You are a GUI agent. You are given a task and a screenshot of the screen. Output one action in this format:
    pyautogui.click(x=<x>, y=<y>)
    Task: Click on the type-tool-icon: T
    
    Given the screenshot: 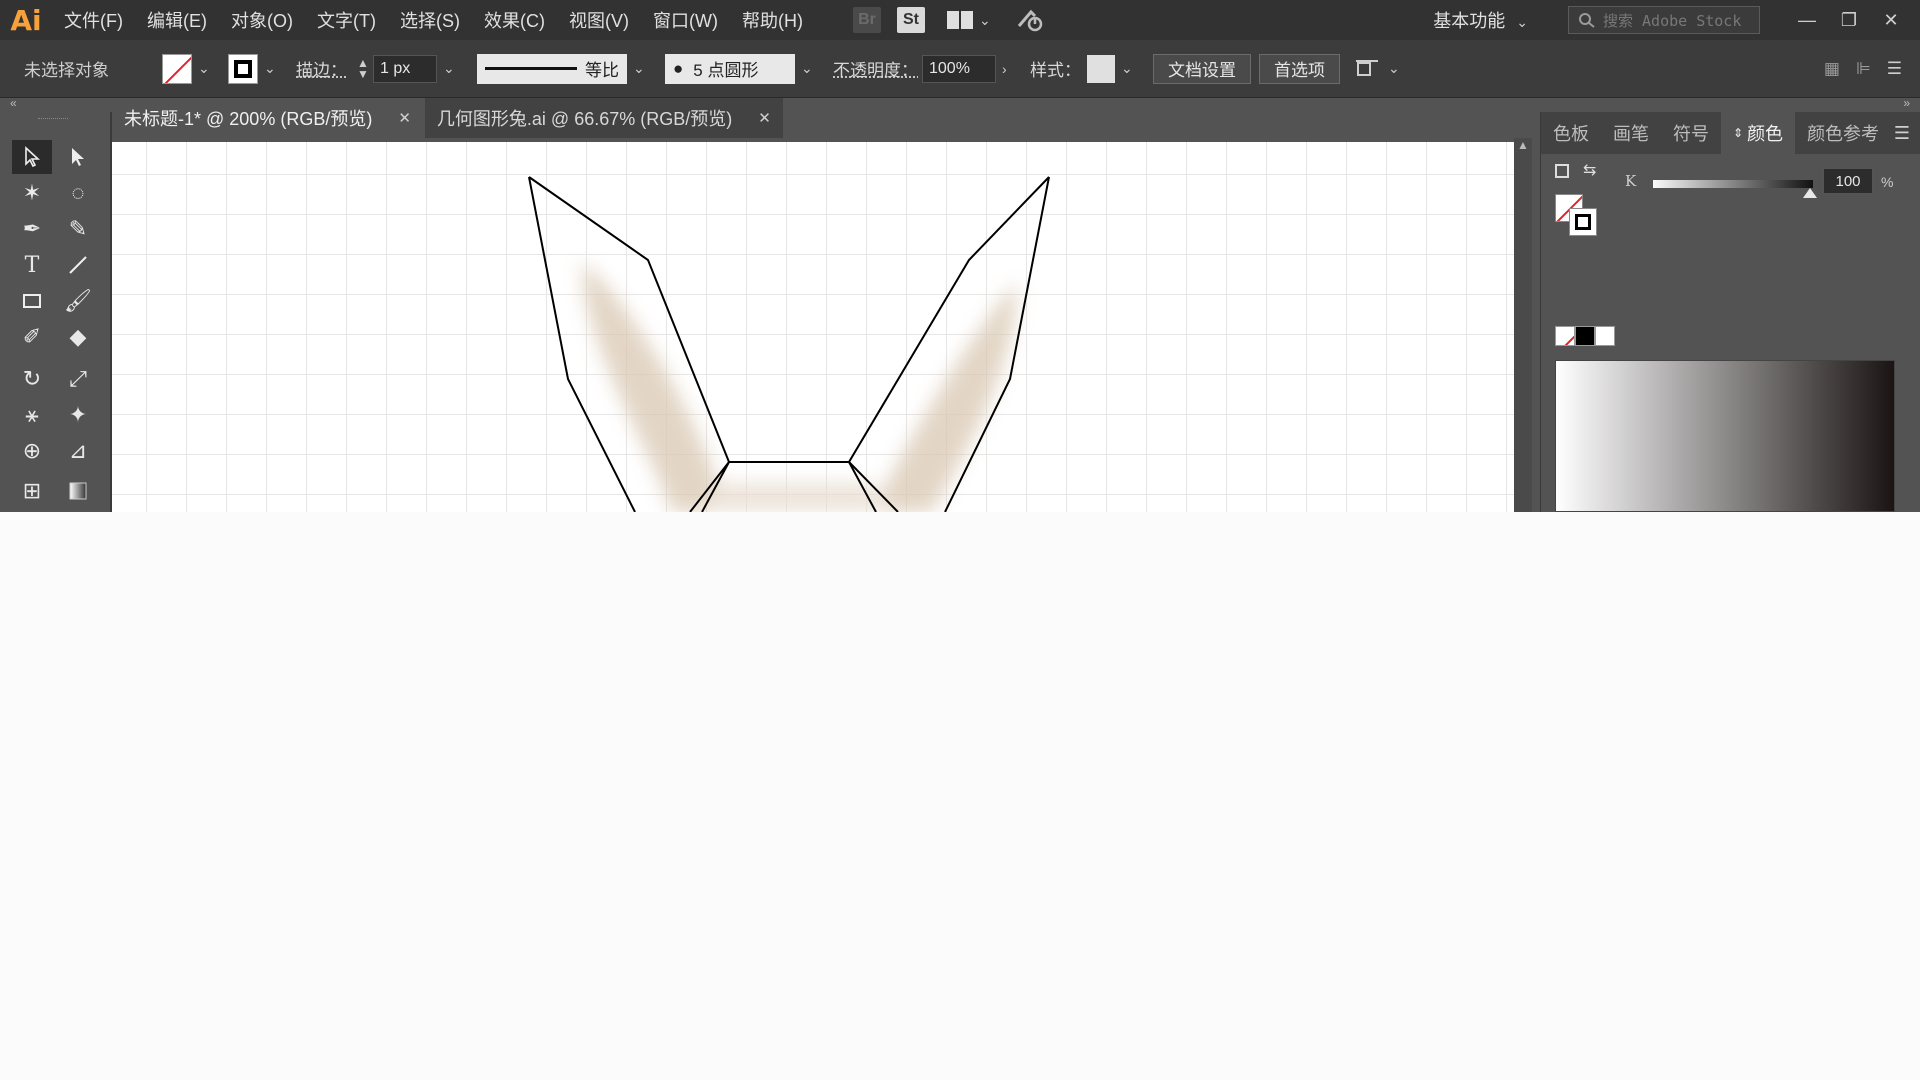 What is the action you would take?
    pyautogui.click(x=32, y=265)
    